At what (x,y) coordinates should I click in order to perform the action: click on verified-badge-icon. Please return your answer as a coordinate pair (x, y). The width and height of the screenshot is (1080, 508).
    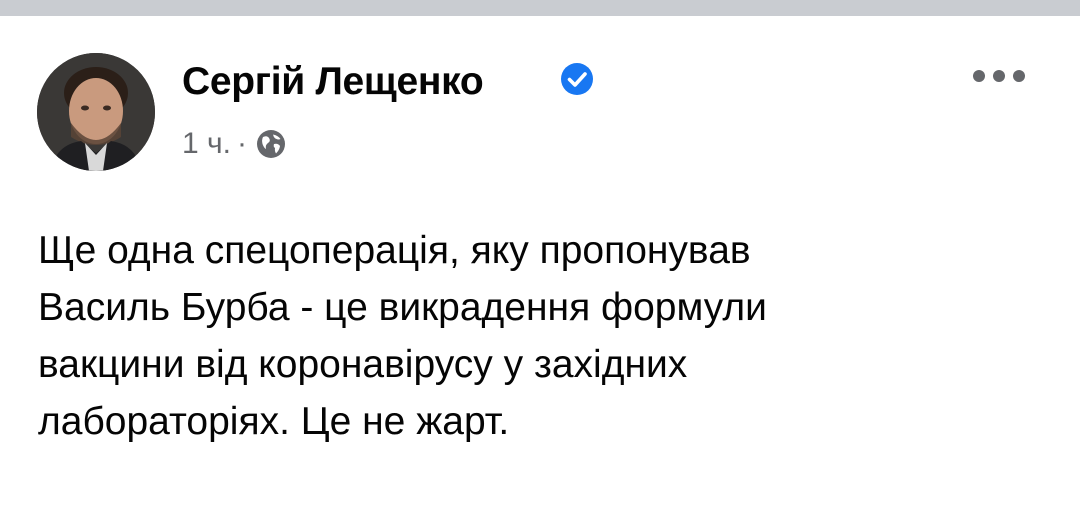
    Looking at the image, I should click on (577, 79).